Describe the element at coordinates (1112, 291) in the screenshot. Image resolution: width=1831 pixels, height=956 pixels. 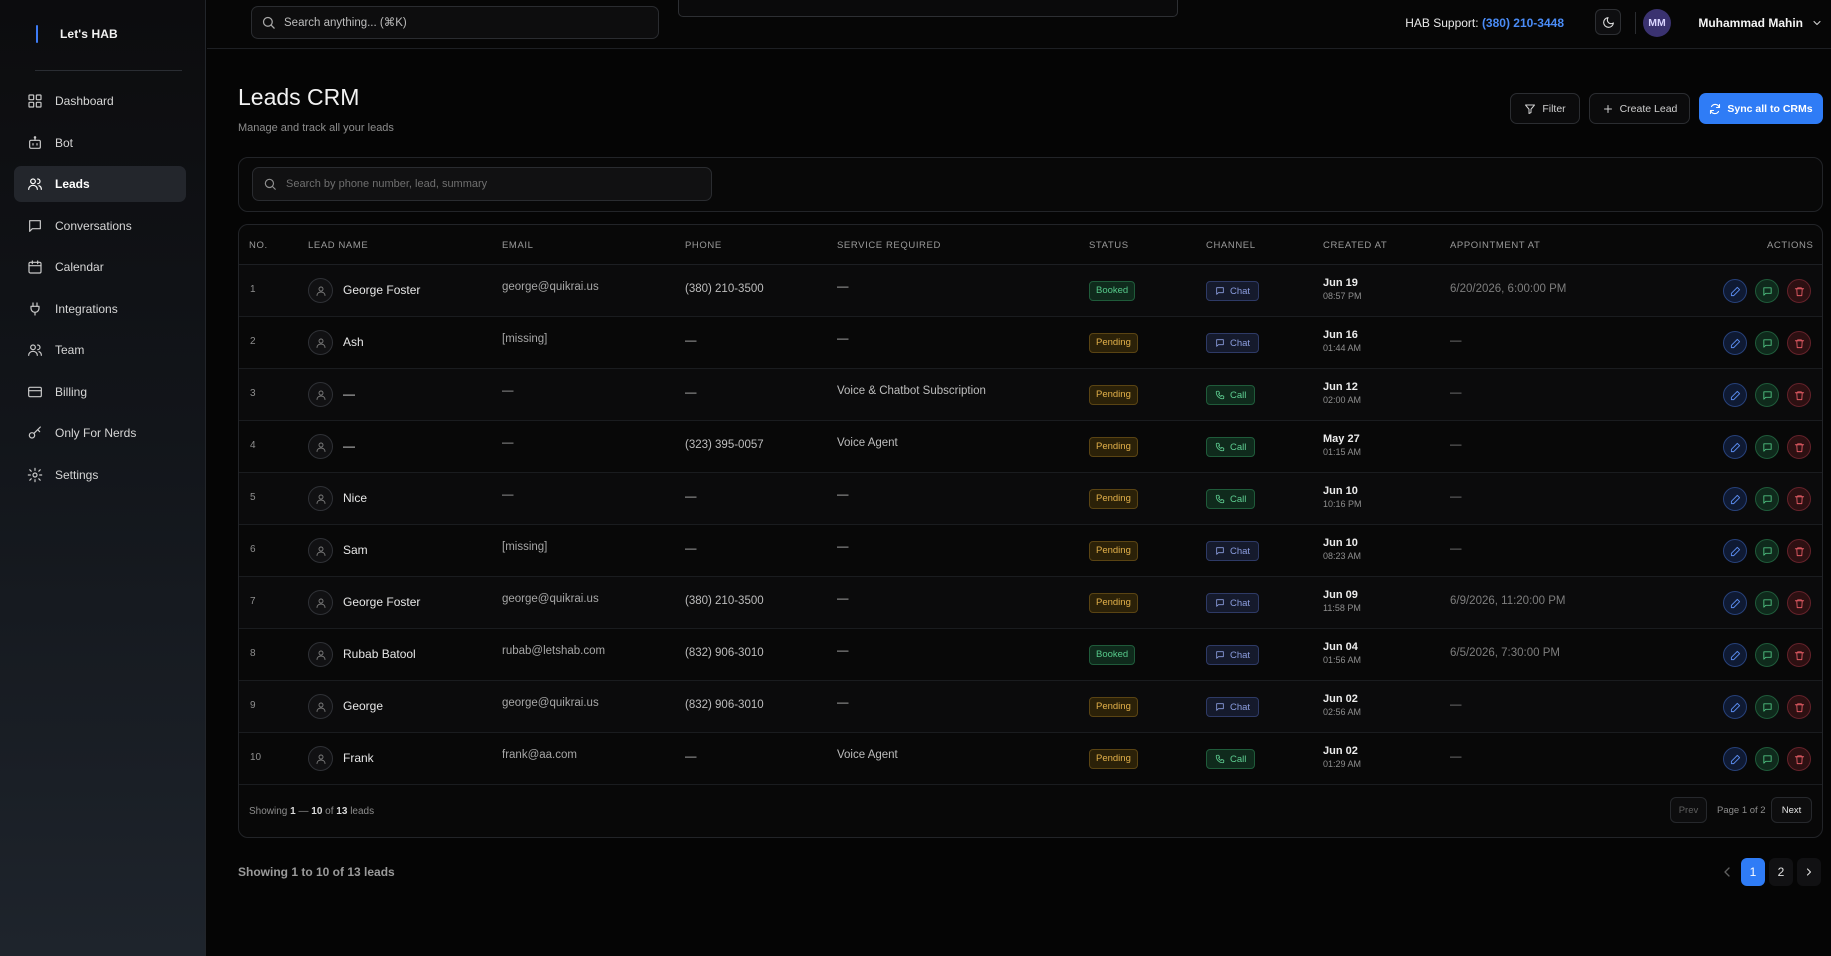
I see `status-cell: Booked` at that location.